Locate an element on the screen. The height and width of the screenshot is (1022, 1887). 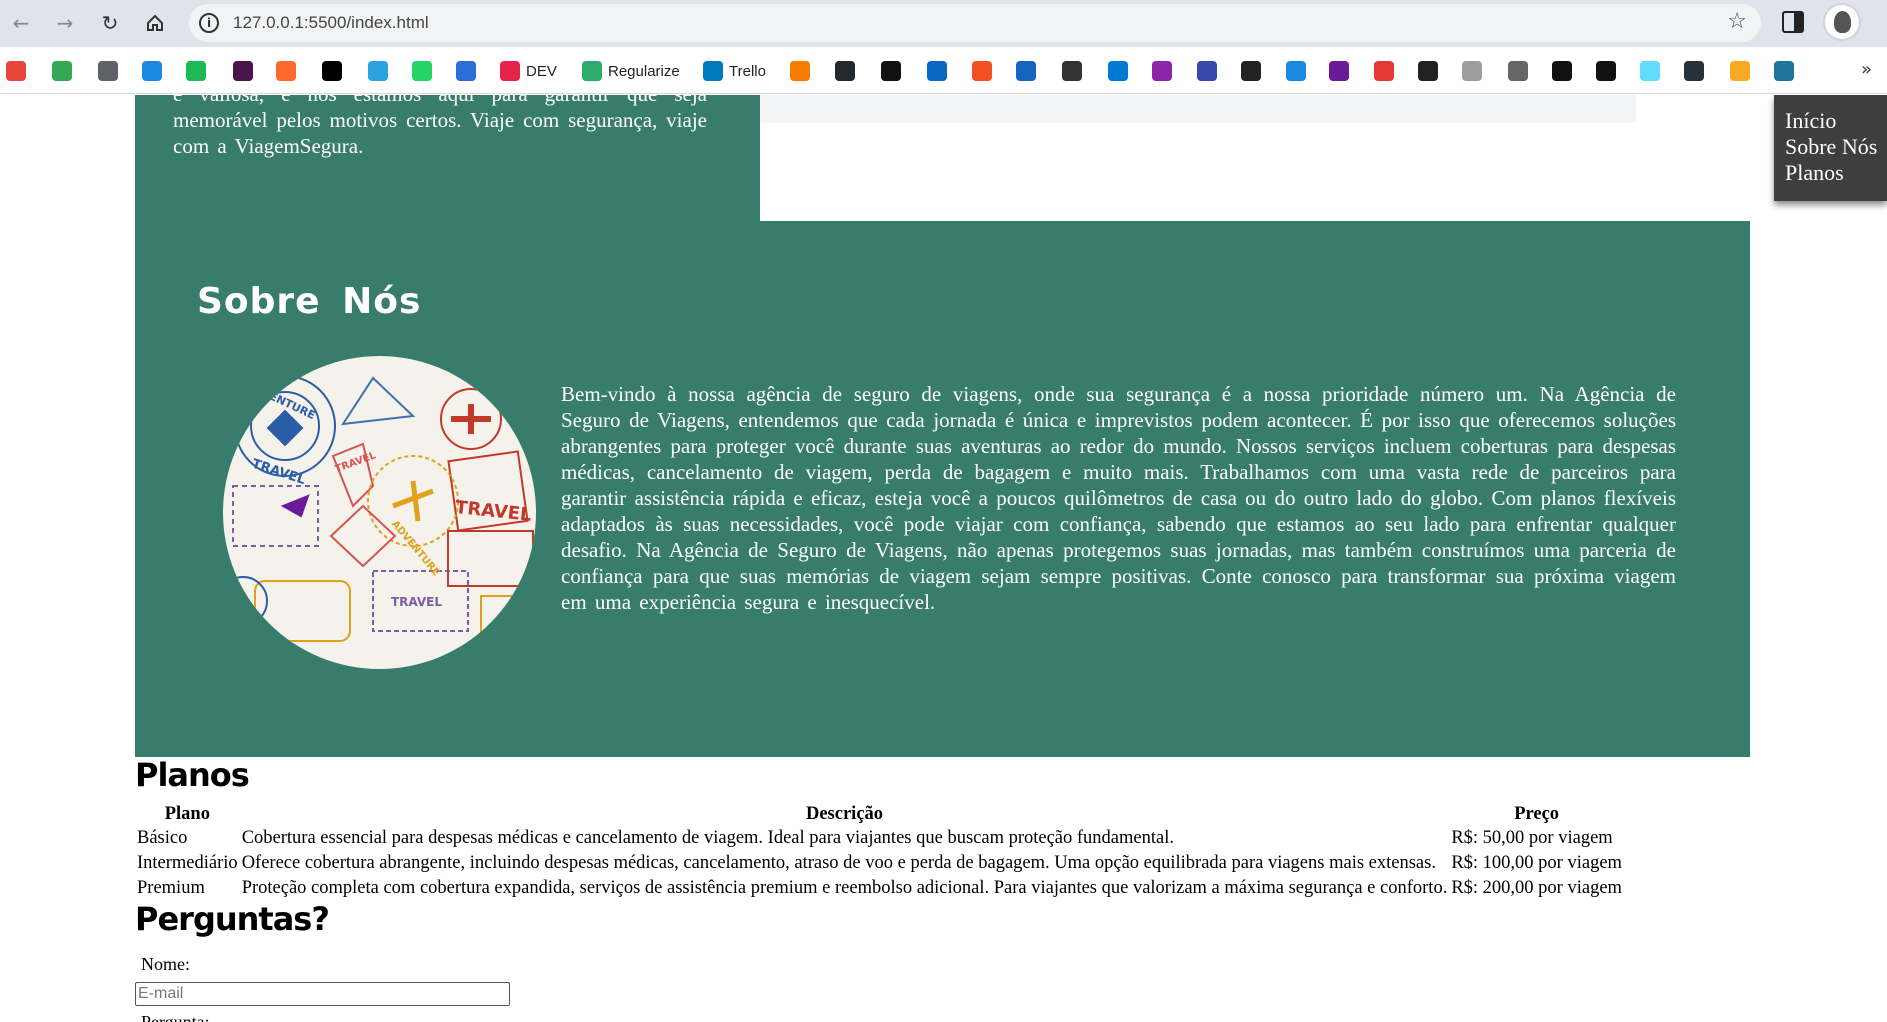
r-icon is located at coordinates (1606, 71).